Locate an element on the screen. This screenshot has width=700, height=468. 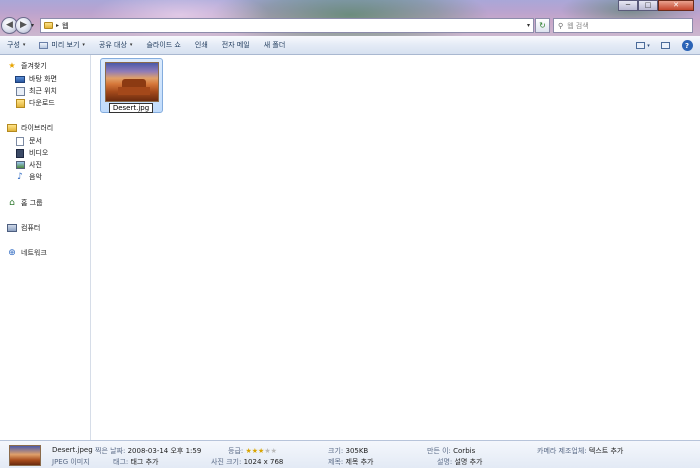
sidebar-item-network: ⊕ 네트워크 is located at coordinates (27, 253).